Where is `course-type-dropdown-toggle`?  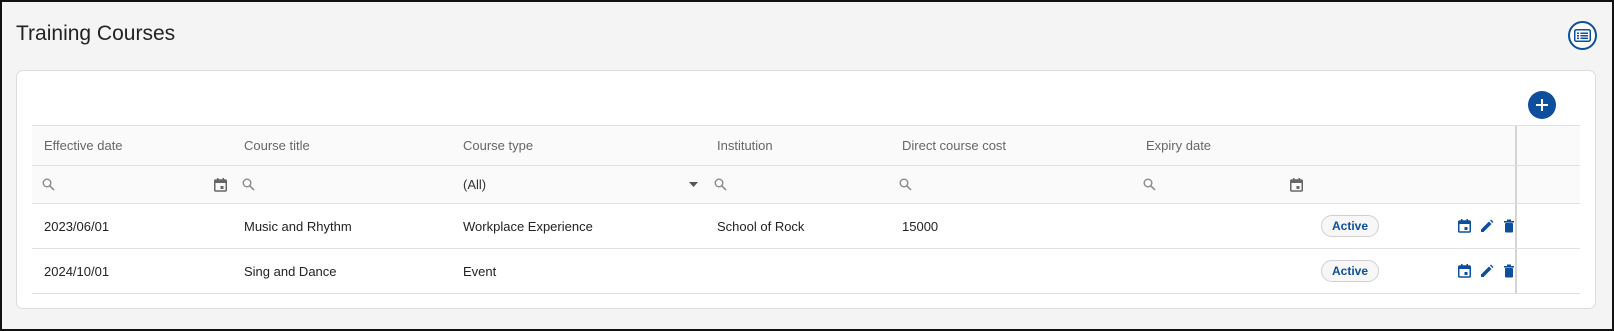
course-type-dropdown-toggle is located at coordinates (693, 184).